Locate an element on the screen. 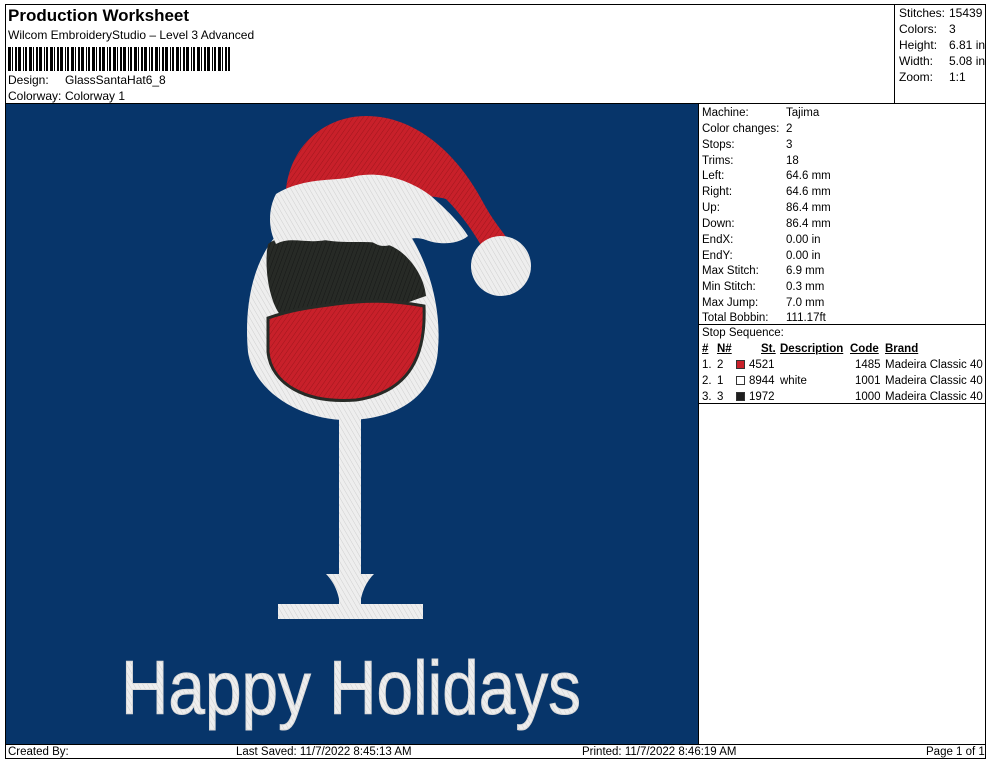 The height and width of the screenshot is (762, 990). panel-divider is located at coordinates (698, 423).